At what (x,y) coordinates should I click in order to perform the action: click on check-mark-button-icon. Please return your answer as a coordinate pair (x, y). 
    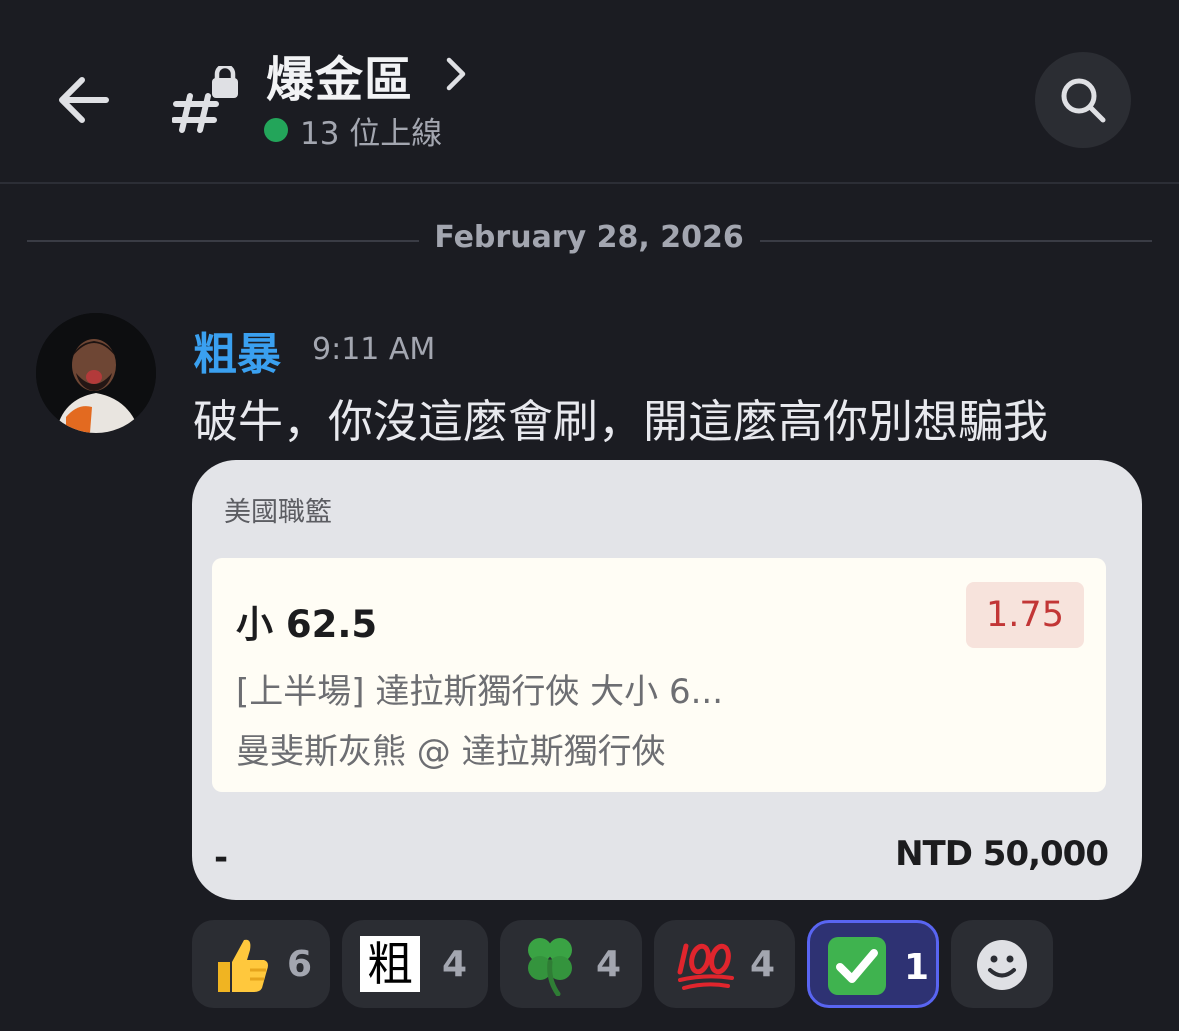
    Looking at the image, I should click on (857, 968).